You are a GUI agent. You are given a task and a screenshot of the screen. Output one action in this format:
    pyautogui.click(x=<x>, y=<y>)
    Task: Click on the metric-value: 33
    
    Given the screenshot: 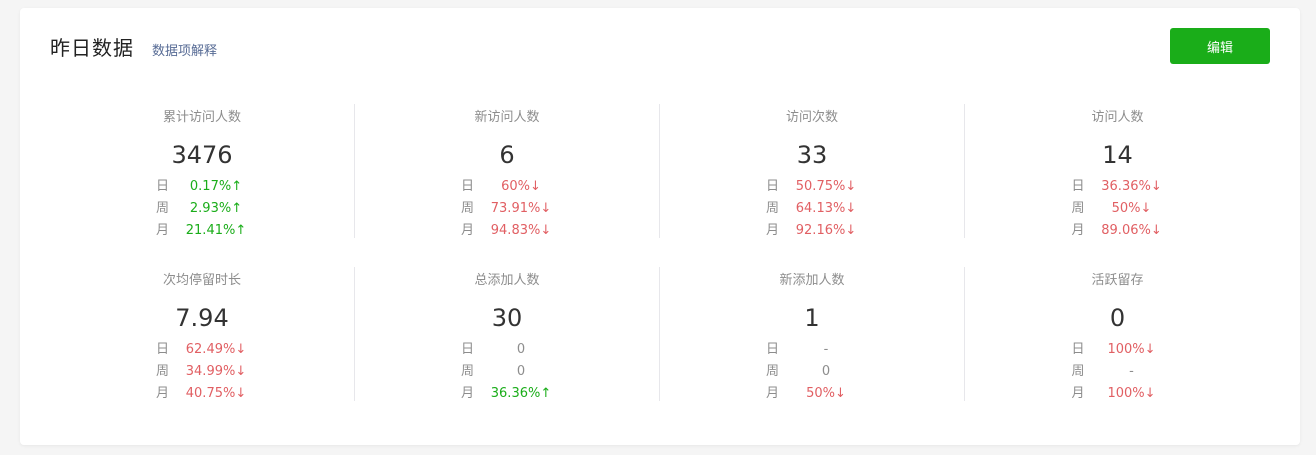 What is the action you would take?
    pyautogui.click(x=812, y=155)
    